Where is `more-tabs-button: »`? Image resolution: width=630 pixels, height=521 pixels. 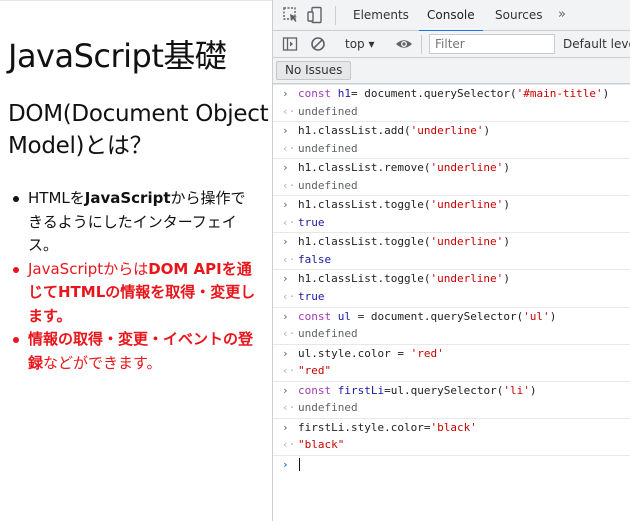 more-tabs-button: » is located at coordinates (562, 15).